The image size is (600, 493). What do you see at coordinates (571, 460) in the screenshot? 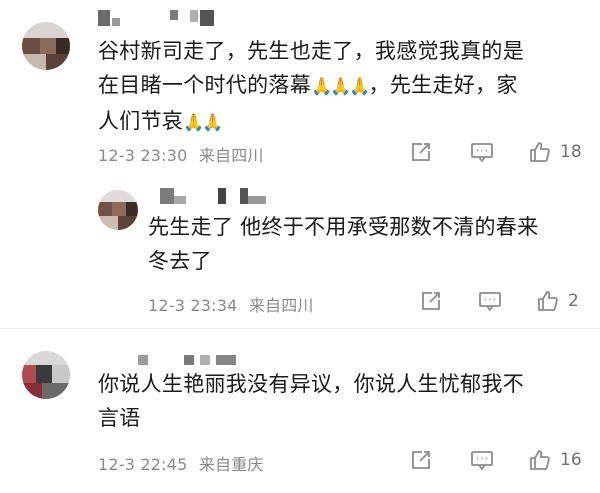
I see `like-count: 16` at bounding box center [571, 460].